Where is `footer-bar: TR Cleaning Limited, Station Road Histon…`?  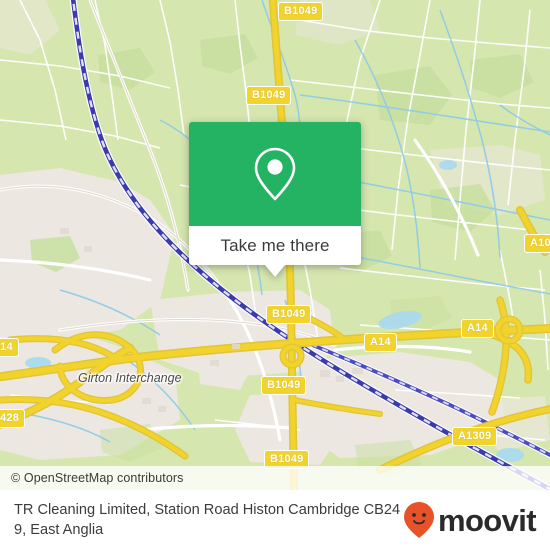 footer-bar: TR Cleaning Limited, Station Road Histon… is located at coordinates (275, 520).